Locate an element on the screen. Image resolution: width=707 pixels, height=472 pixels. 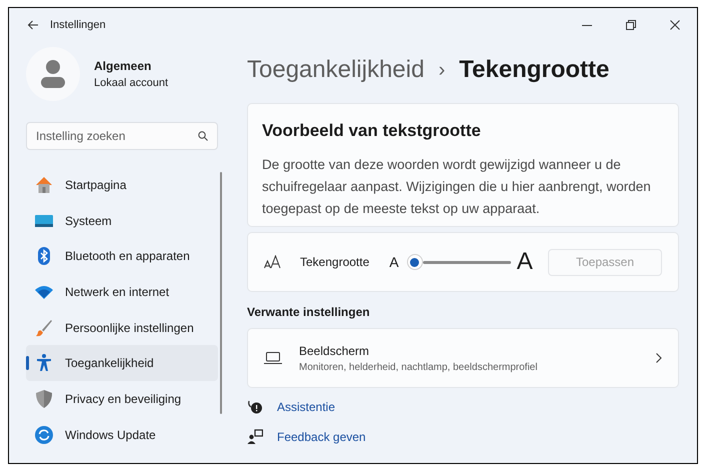
shield-icon is located at coordinates (44, 398).